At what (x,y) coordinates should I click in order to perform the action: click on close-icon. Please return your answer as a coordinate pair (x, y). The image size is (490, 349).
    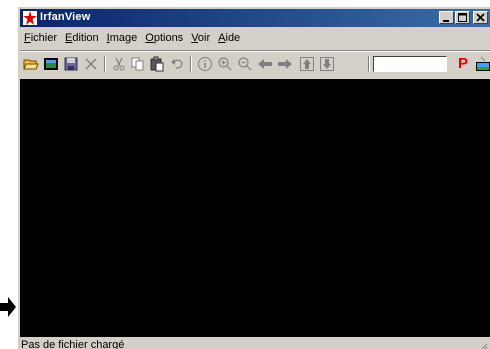
    Looking at the image, I should click on (480, 17).